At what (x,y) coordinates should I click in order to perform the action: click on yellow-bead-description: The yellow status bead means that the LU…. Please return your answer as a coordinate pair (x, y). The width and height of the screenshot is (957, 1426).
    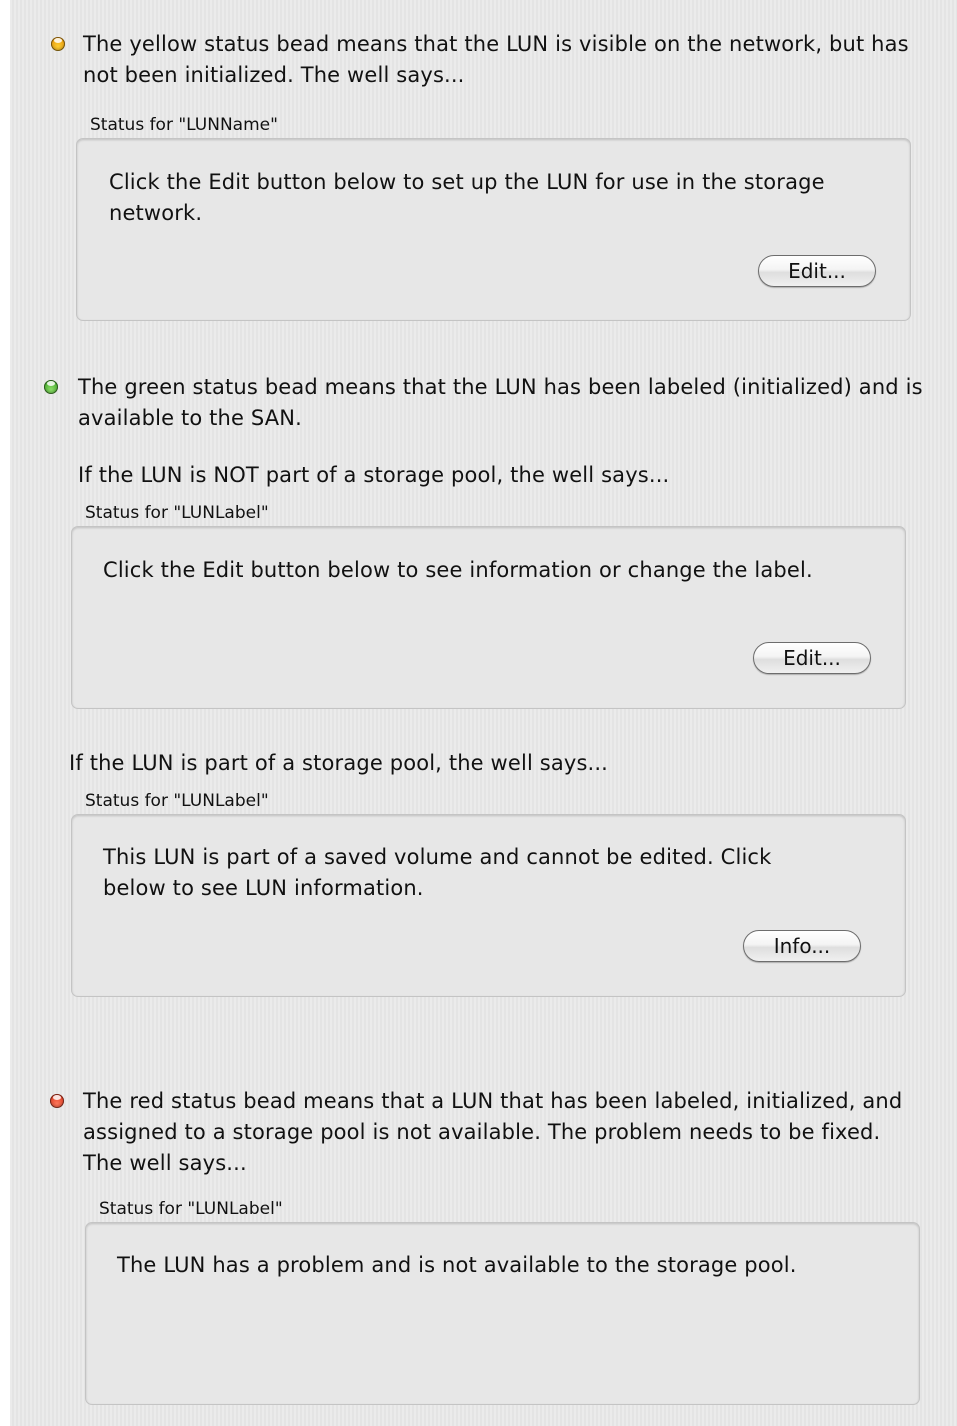
    Looking at the image, I should click on (496, 59).